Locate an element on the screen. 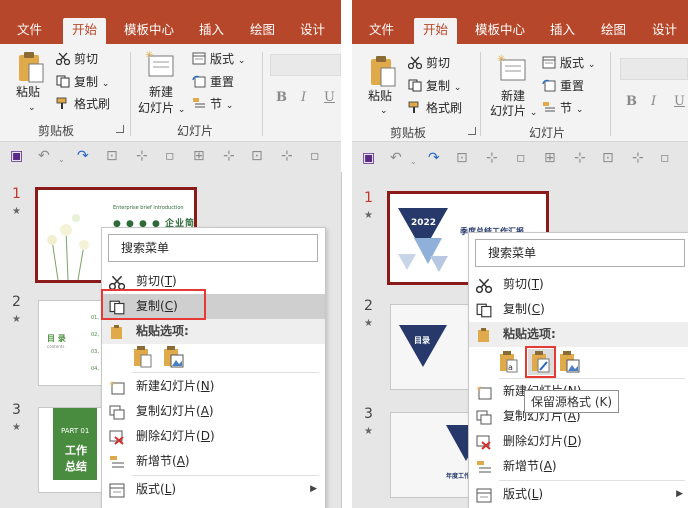 This screenshot has width=688, height=508. reset-icon is located at coordinates (199, 81).